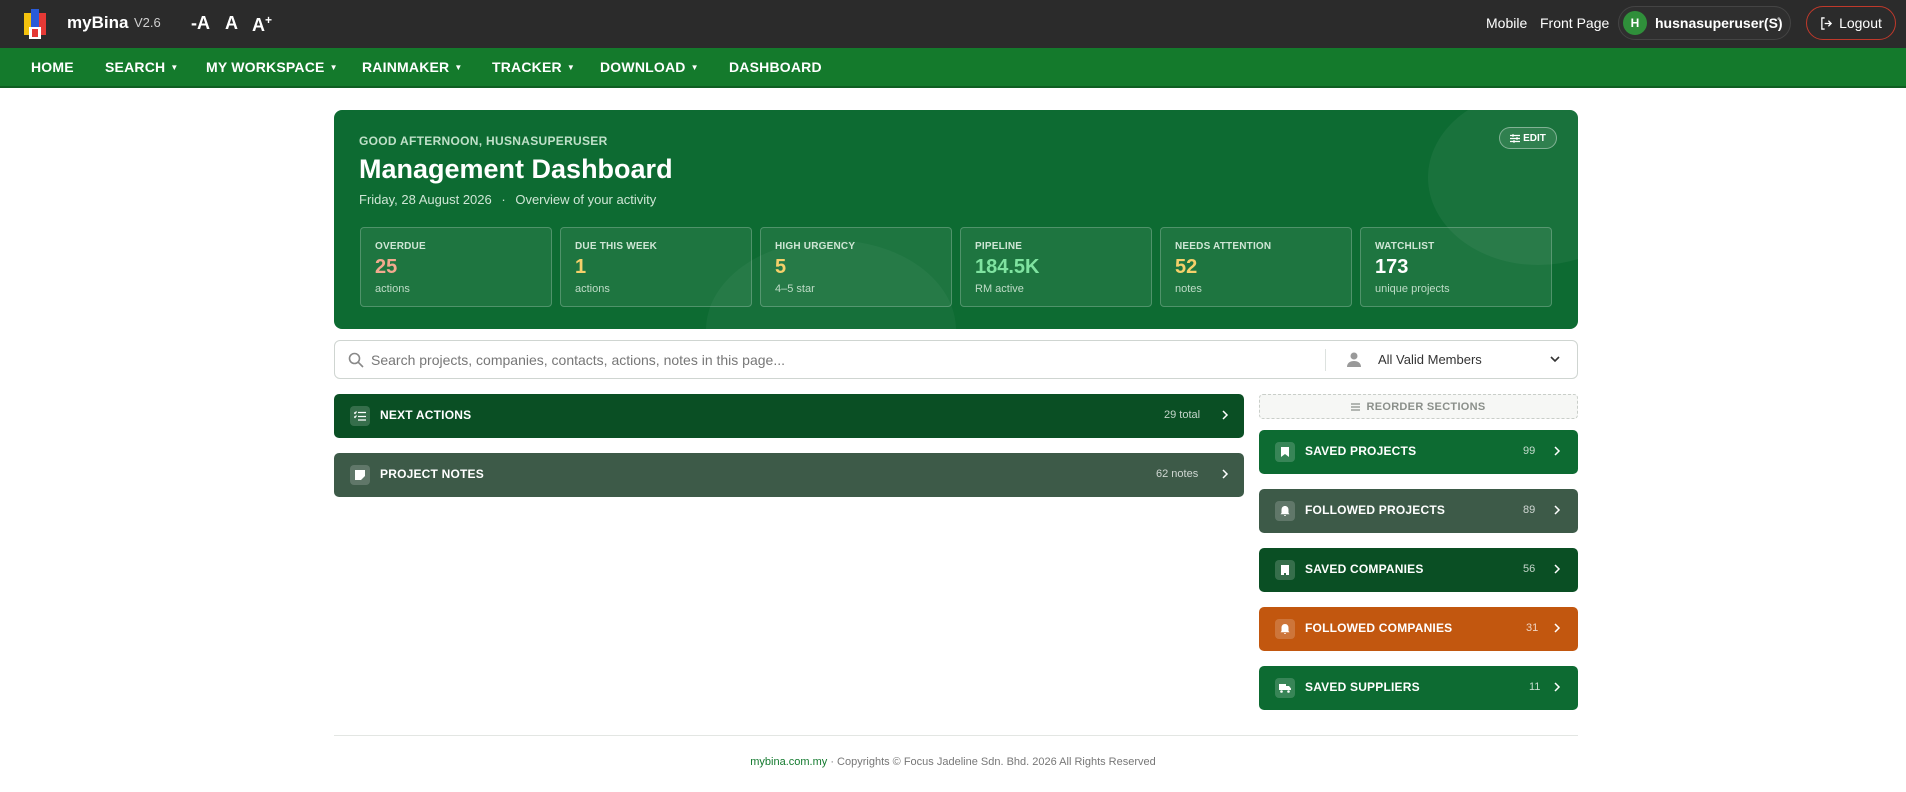  I want to click on reorder-label: REORDER SECTIONS, so click(1426, 406).